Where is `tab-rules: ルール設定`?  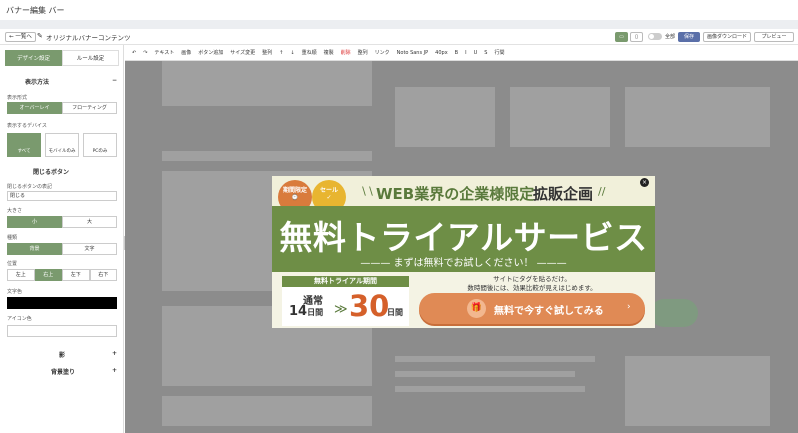
tab-rules: ルール設定 is located at coordinates (90, 58).